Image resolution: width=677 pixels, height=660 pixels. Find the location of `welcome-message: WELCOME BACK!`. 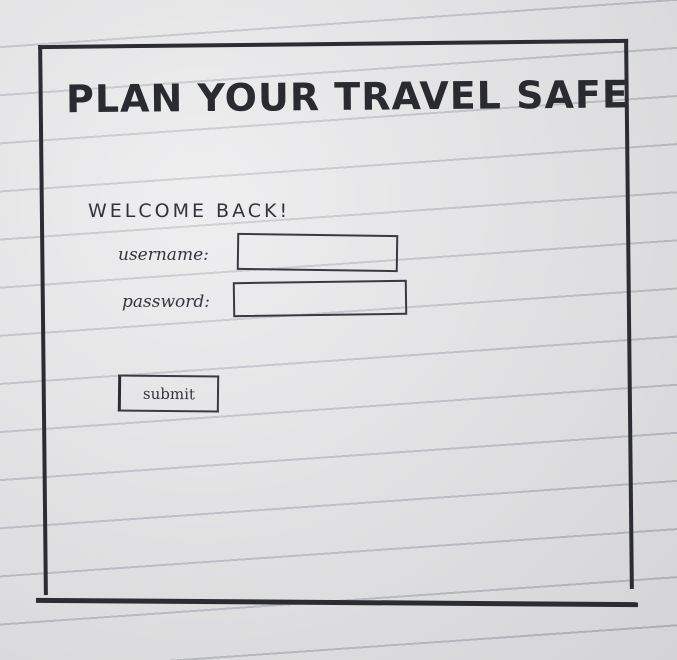

welcome-message: WELCOME BACK! is located at coordinates (189, 211).